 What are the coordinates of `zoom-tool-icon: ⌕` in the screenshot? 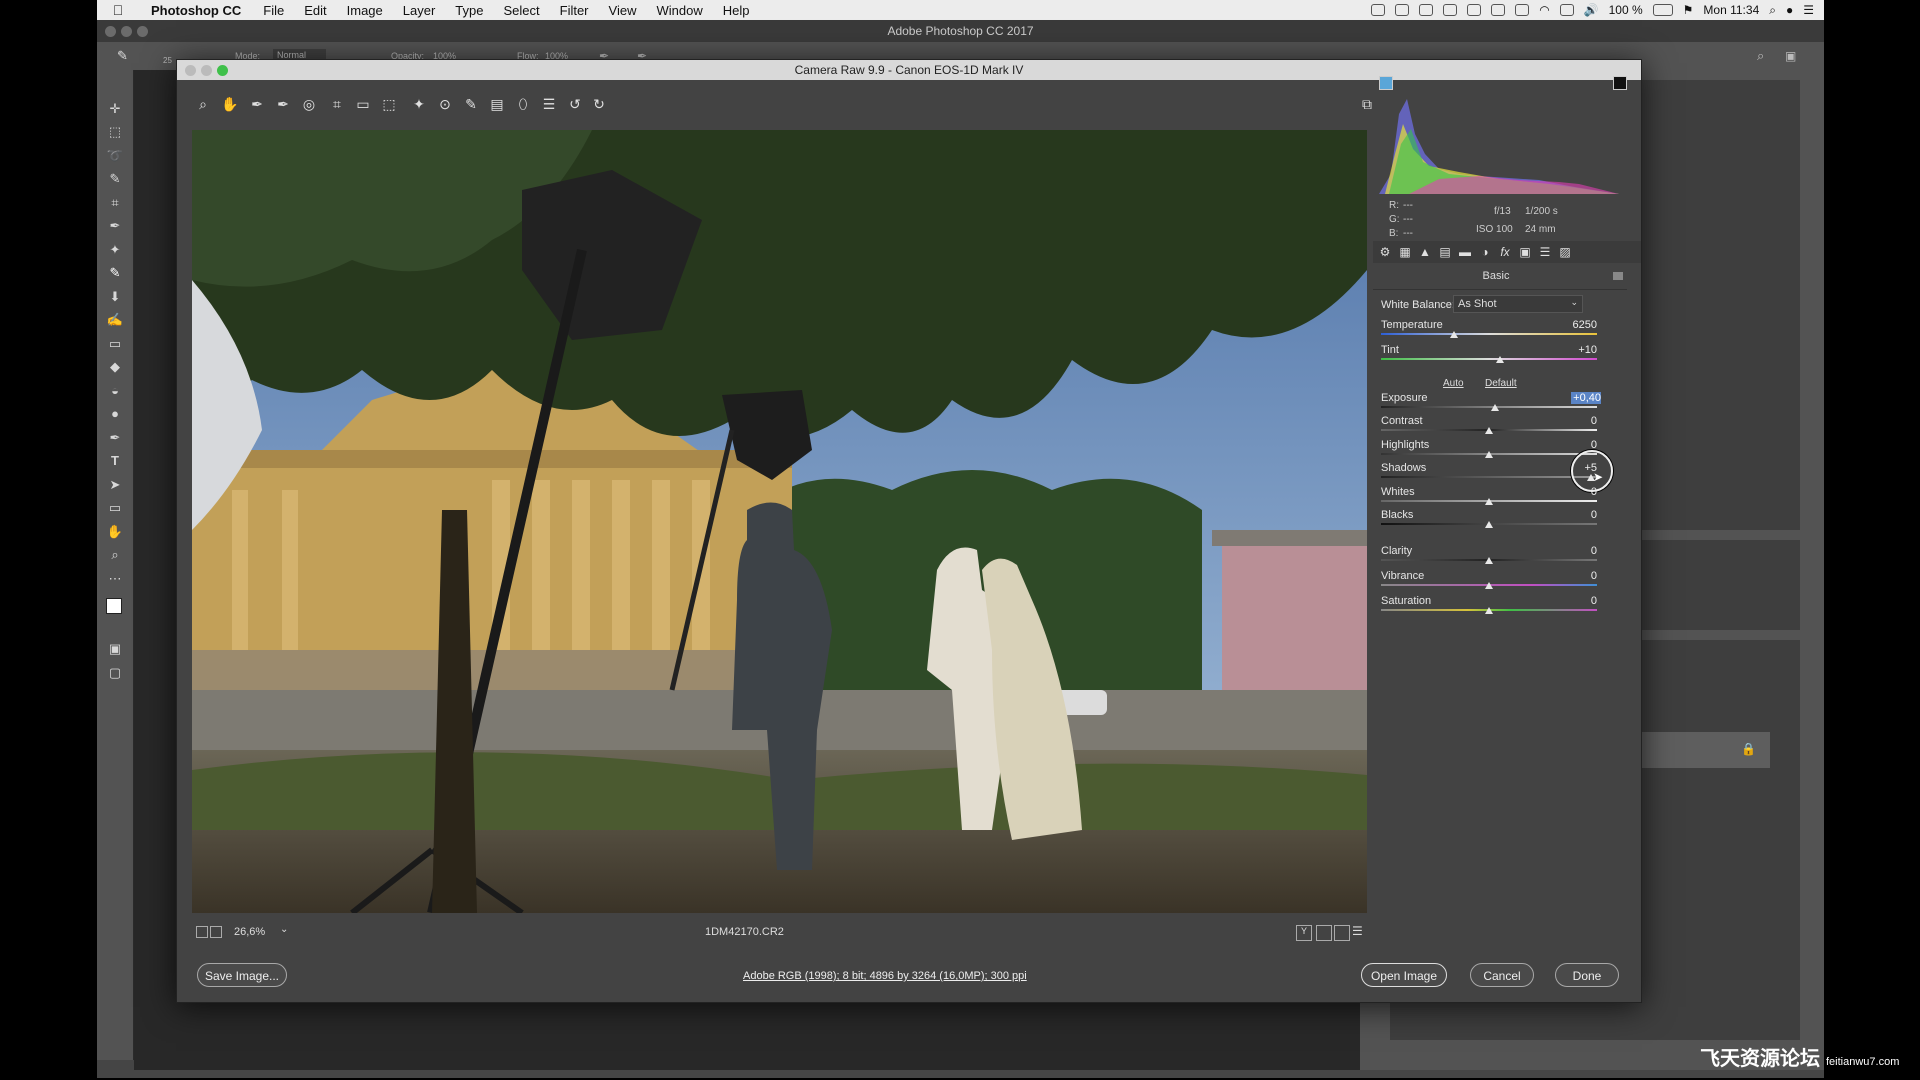 It's located at (115, 555).